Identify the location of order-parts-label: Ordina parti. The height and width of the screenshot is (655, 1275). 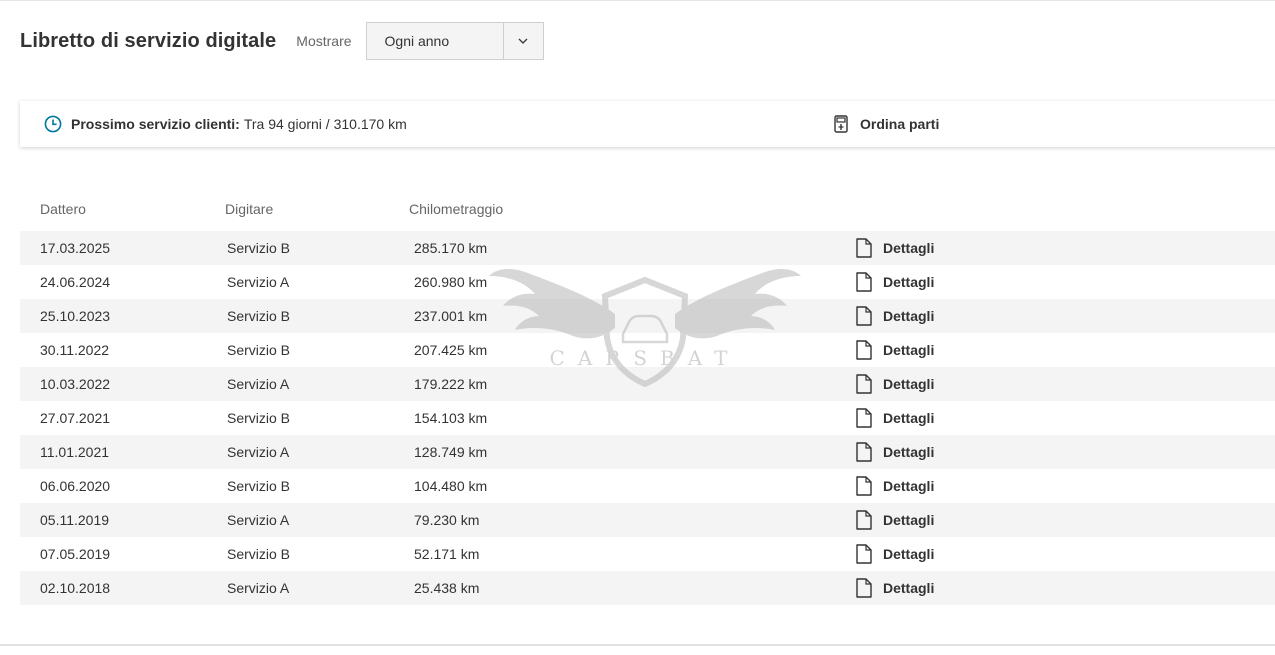
(900, 124).